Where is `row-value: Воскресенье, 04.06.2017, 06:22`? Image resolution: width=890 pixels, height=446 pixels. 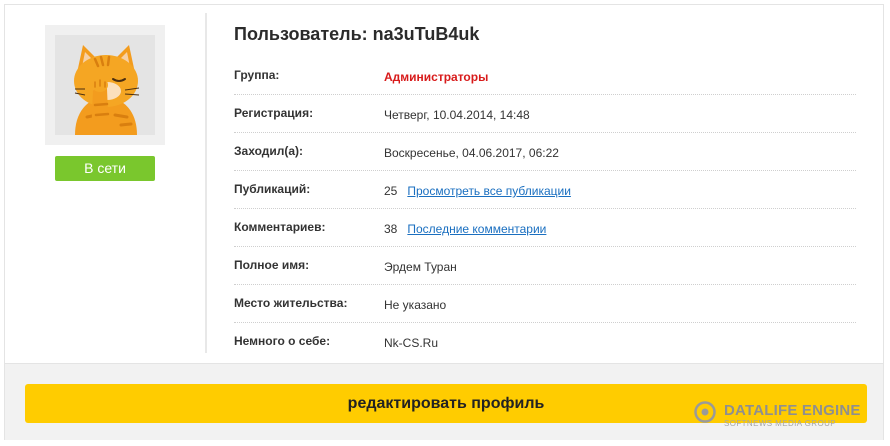 row-value: Воскресенье, 04.06.2017, 06:22 is located at coordinates (471, 153).